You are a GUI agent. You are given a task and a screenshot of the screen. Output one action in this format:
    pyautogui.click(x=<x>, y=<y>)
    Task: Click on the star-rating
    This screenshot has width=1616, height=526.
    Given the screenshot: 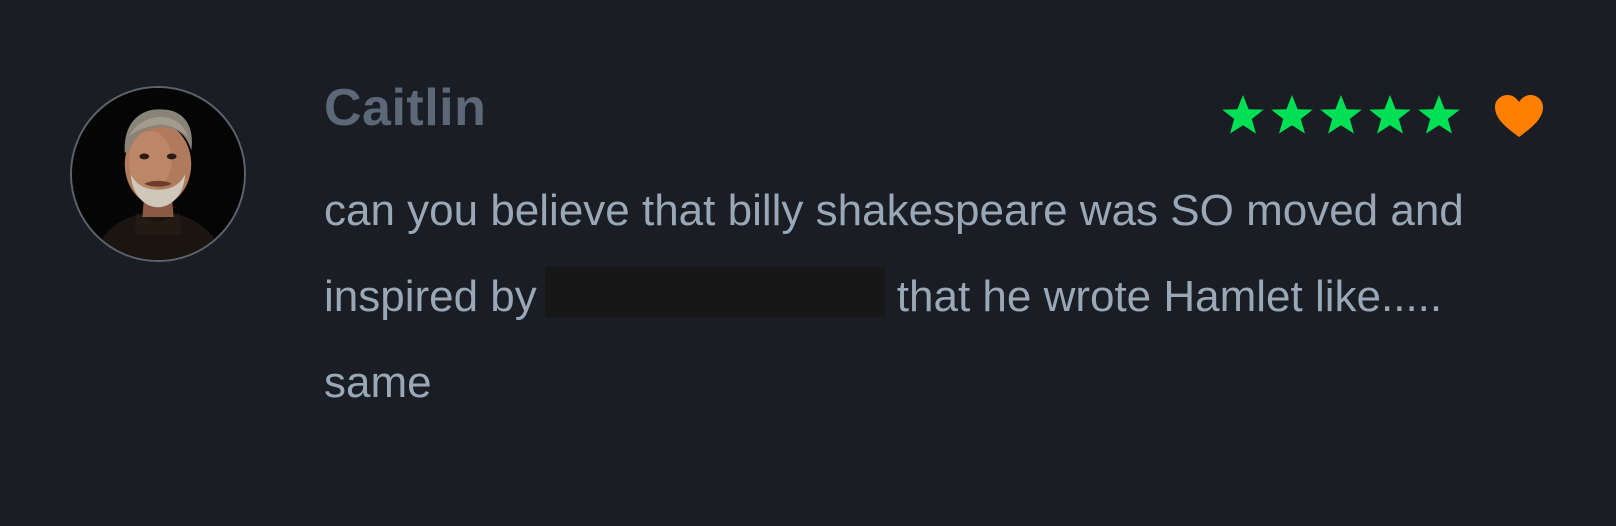 What is the action you would take?
    pyautogui.click(x=1342, y=115)
    